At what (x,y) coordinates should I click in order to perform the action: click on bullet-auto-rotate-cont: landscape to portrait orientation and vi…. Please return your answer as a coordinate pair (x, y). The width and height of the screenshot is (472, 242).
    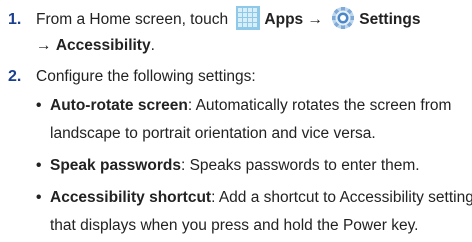
    Looking at the image, I should click on (213, 134).